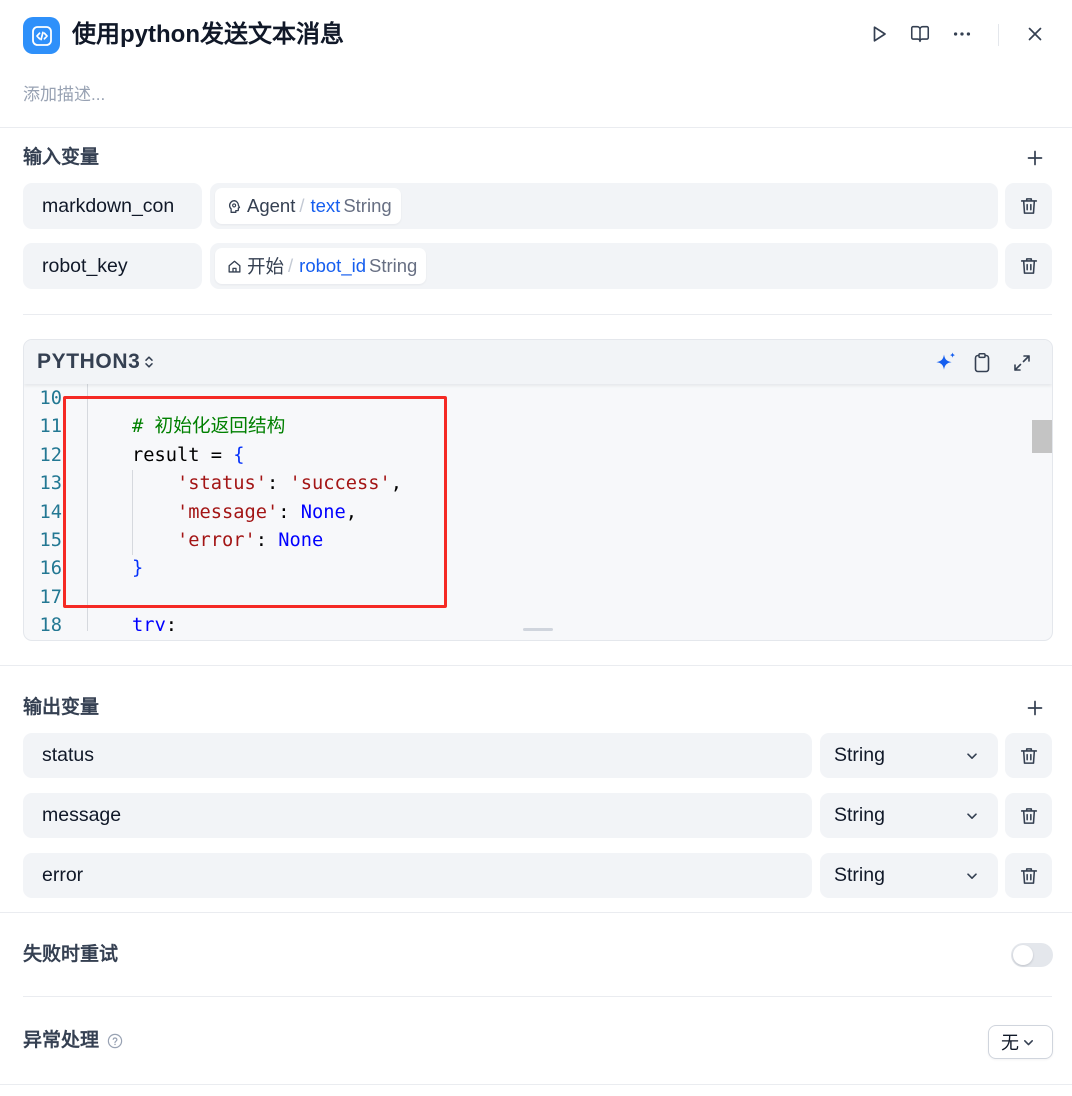 This screenshot has width=1072, height=1096. What do you see at coordinates (308, 206) in the screenshot?
I see `variable-reference-chip: Agent / text String` at bounding box center [308, 206].